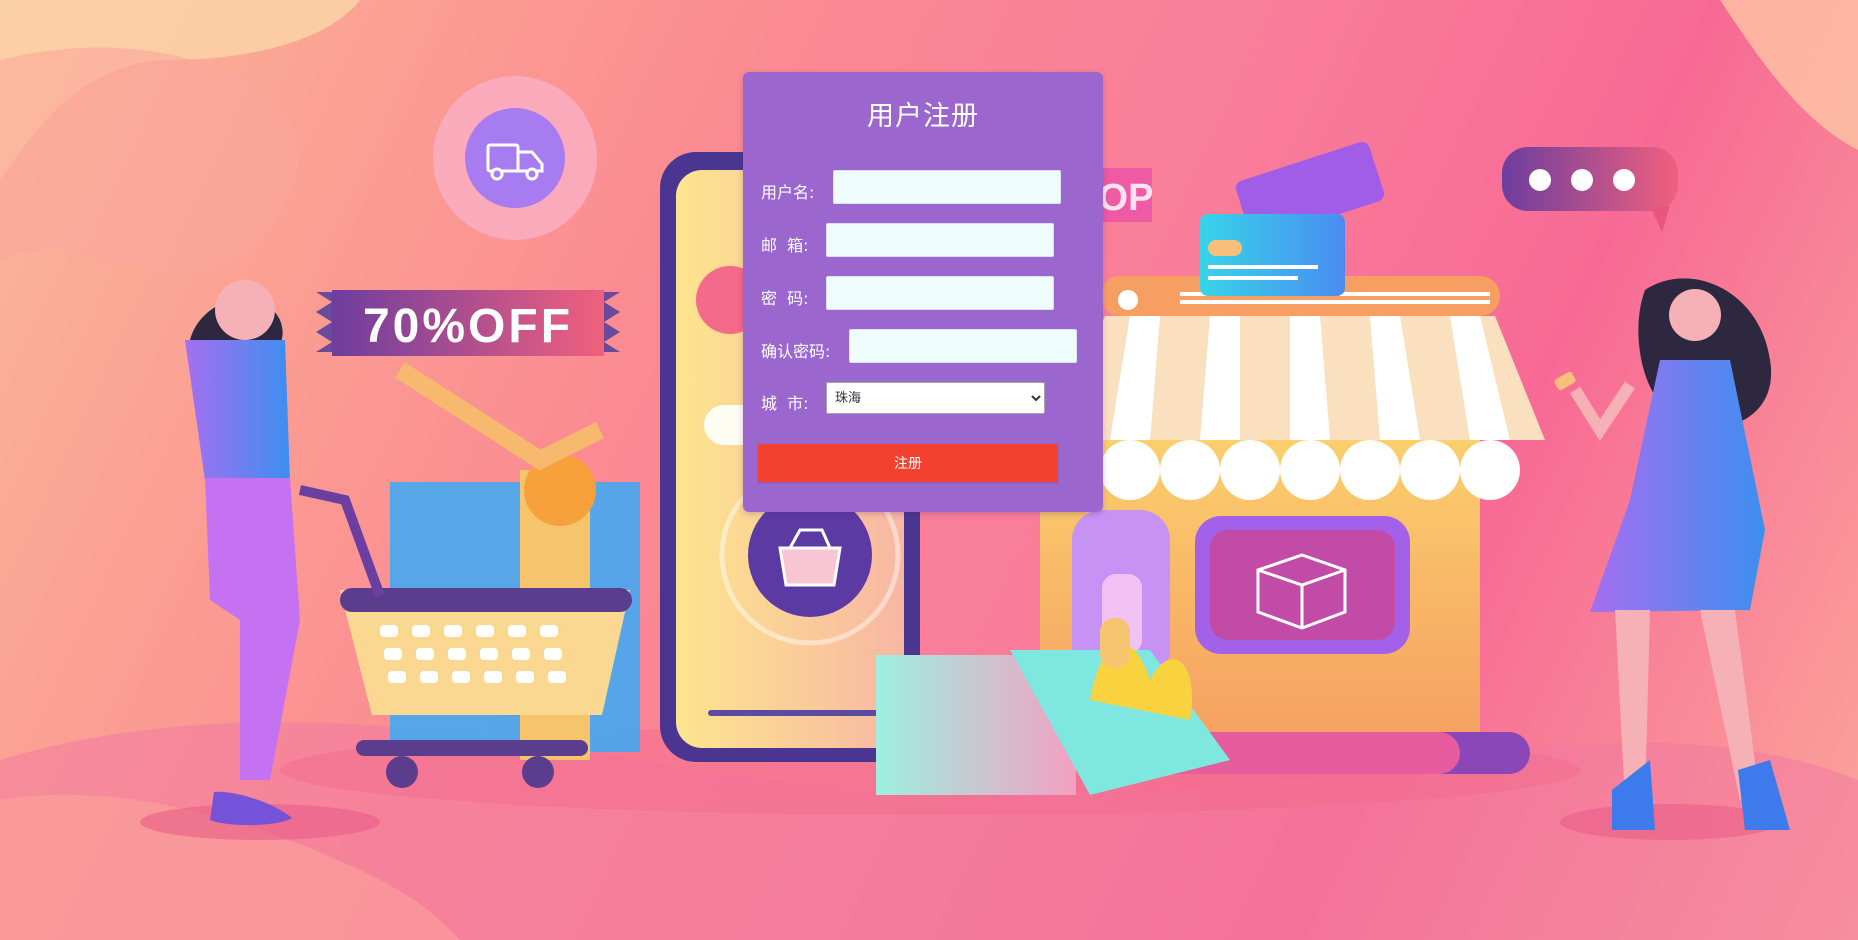 This screenshot has height=940, width=1858. Describe the element at coordinates (796, 351) in the screenshot. I see `confirm-password-label: 确认密码:` at that location.